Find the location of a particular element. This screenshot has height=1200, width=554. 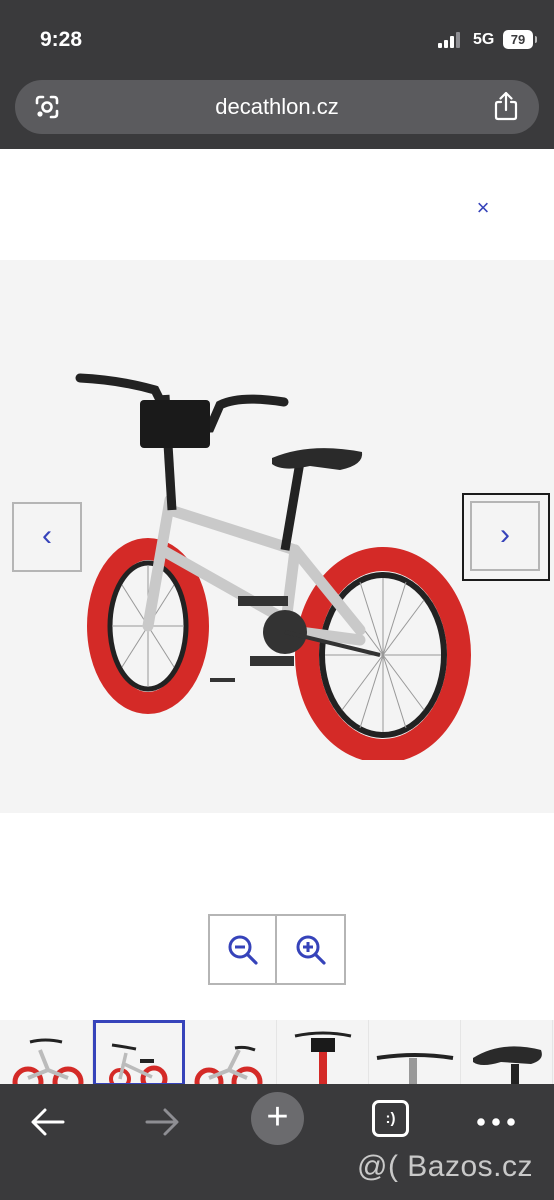

thumbnail-strip is located at coordinates (277, 1053).